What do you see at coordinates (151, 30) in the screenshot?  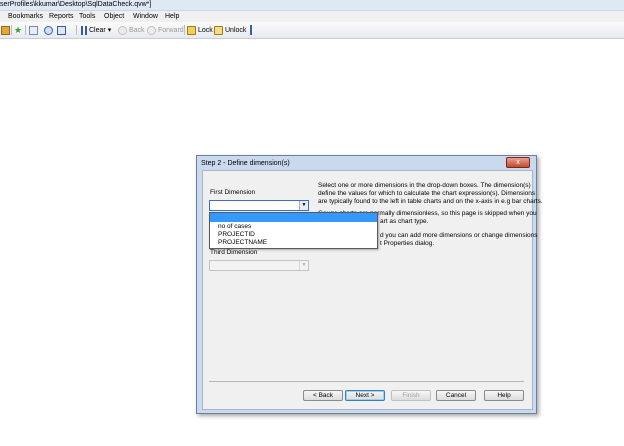 I see `forward-arrow-icon` at bounding box center [151, 30].